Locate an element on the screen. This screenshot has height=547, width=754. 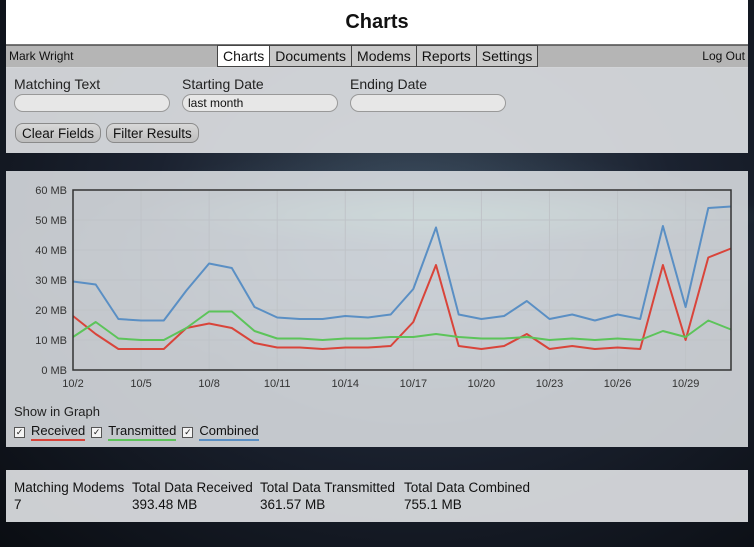
combined-checkbox: ✓ is located at coordinates (188, 432).